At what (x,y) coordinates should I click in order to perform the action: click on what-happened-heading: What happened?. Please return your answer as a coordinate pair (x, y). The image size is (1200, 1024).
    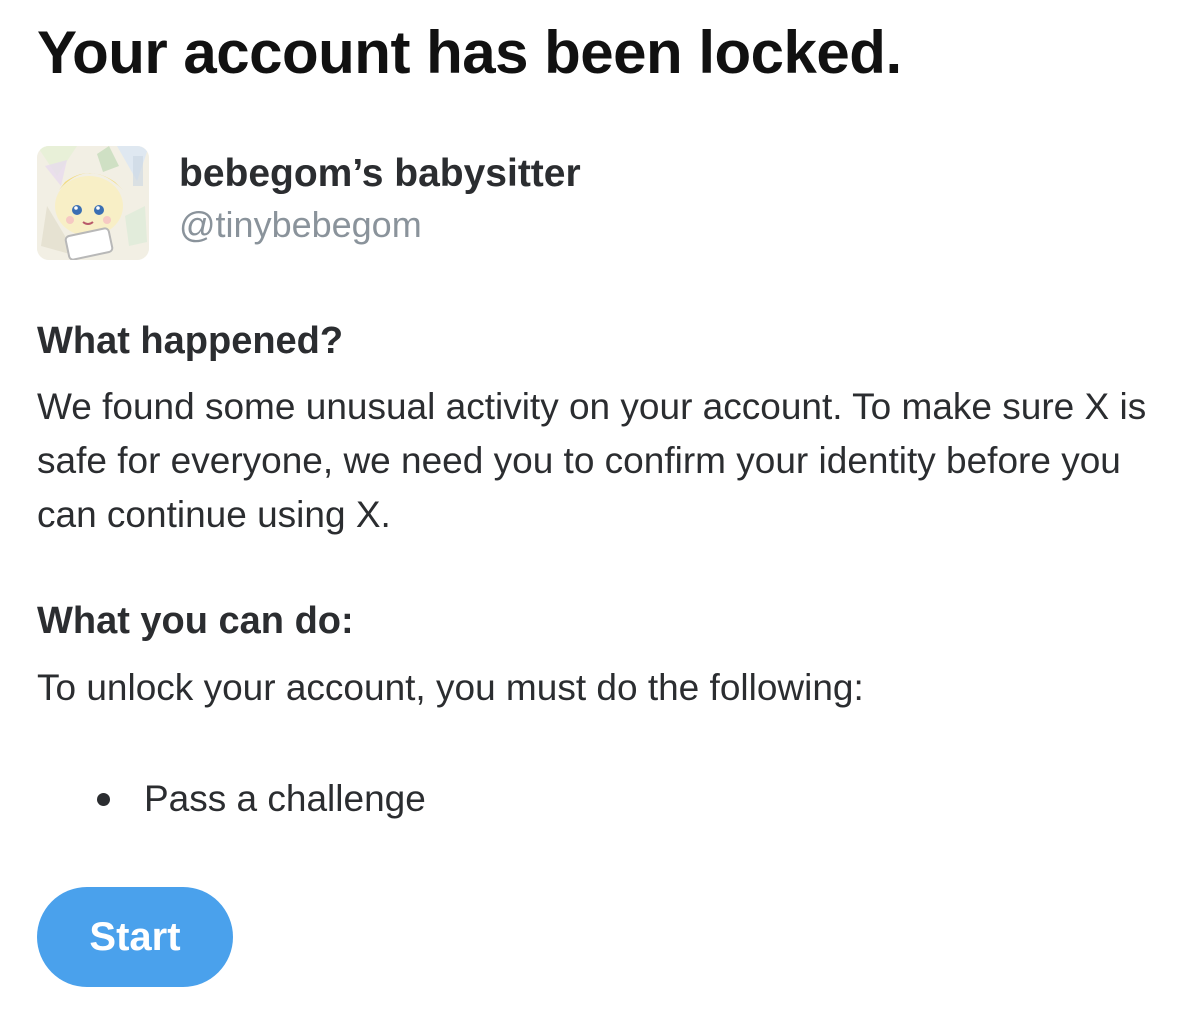
    Looking at the image, I should click on (190, 341).